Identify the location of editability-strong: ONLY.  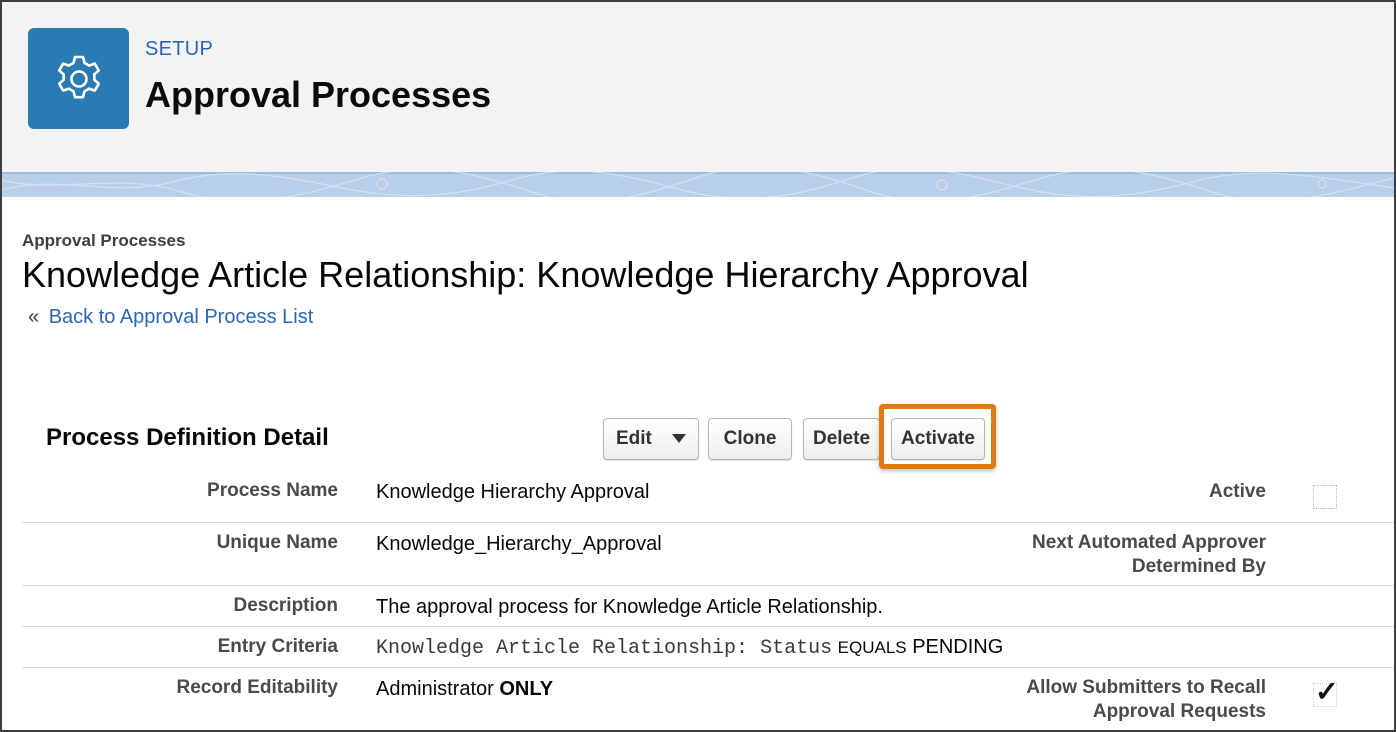
(526, 689).